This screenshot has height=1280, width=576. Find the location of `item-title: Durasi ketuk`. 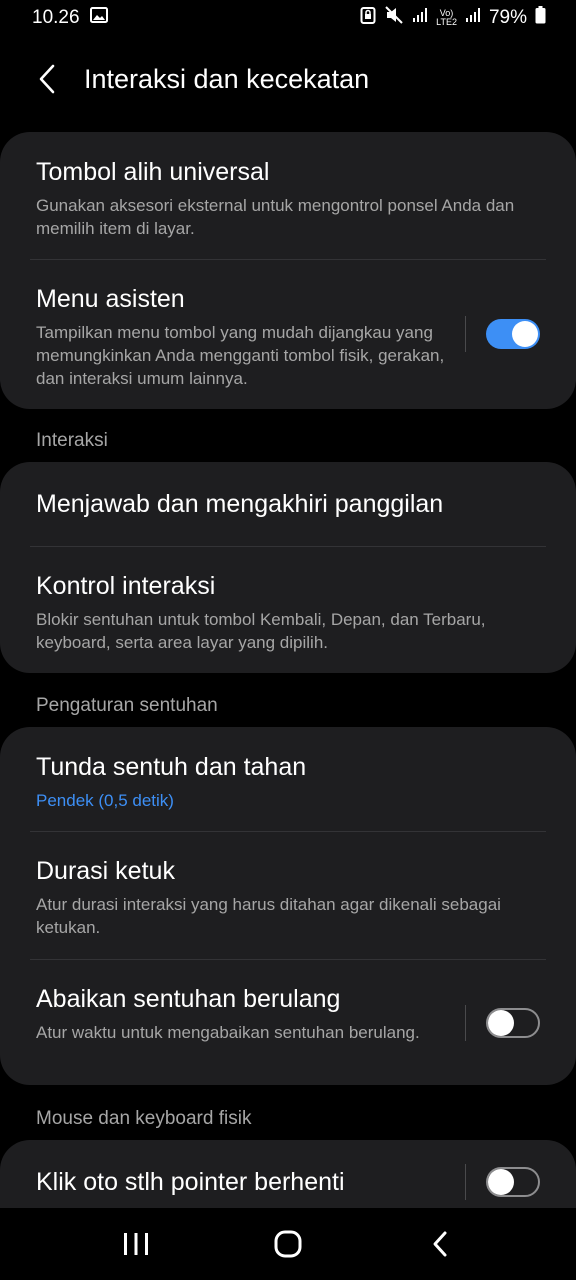

item-title: Durasi ketuk is located at coordinates (105, 871).